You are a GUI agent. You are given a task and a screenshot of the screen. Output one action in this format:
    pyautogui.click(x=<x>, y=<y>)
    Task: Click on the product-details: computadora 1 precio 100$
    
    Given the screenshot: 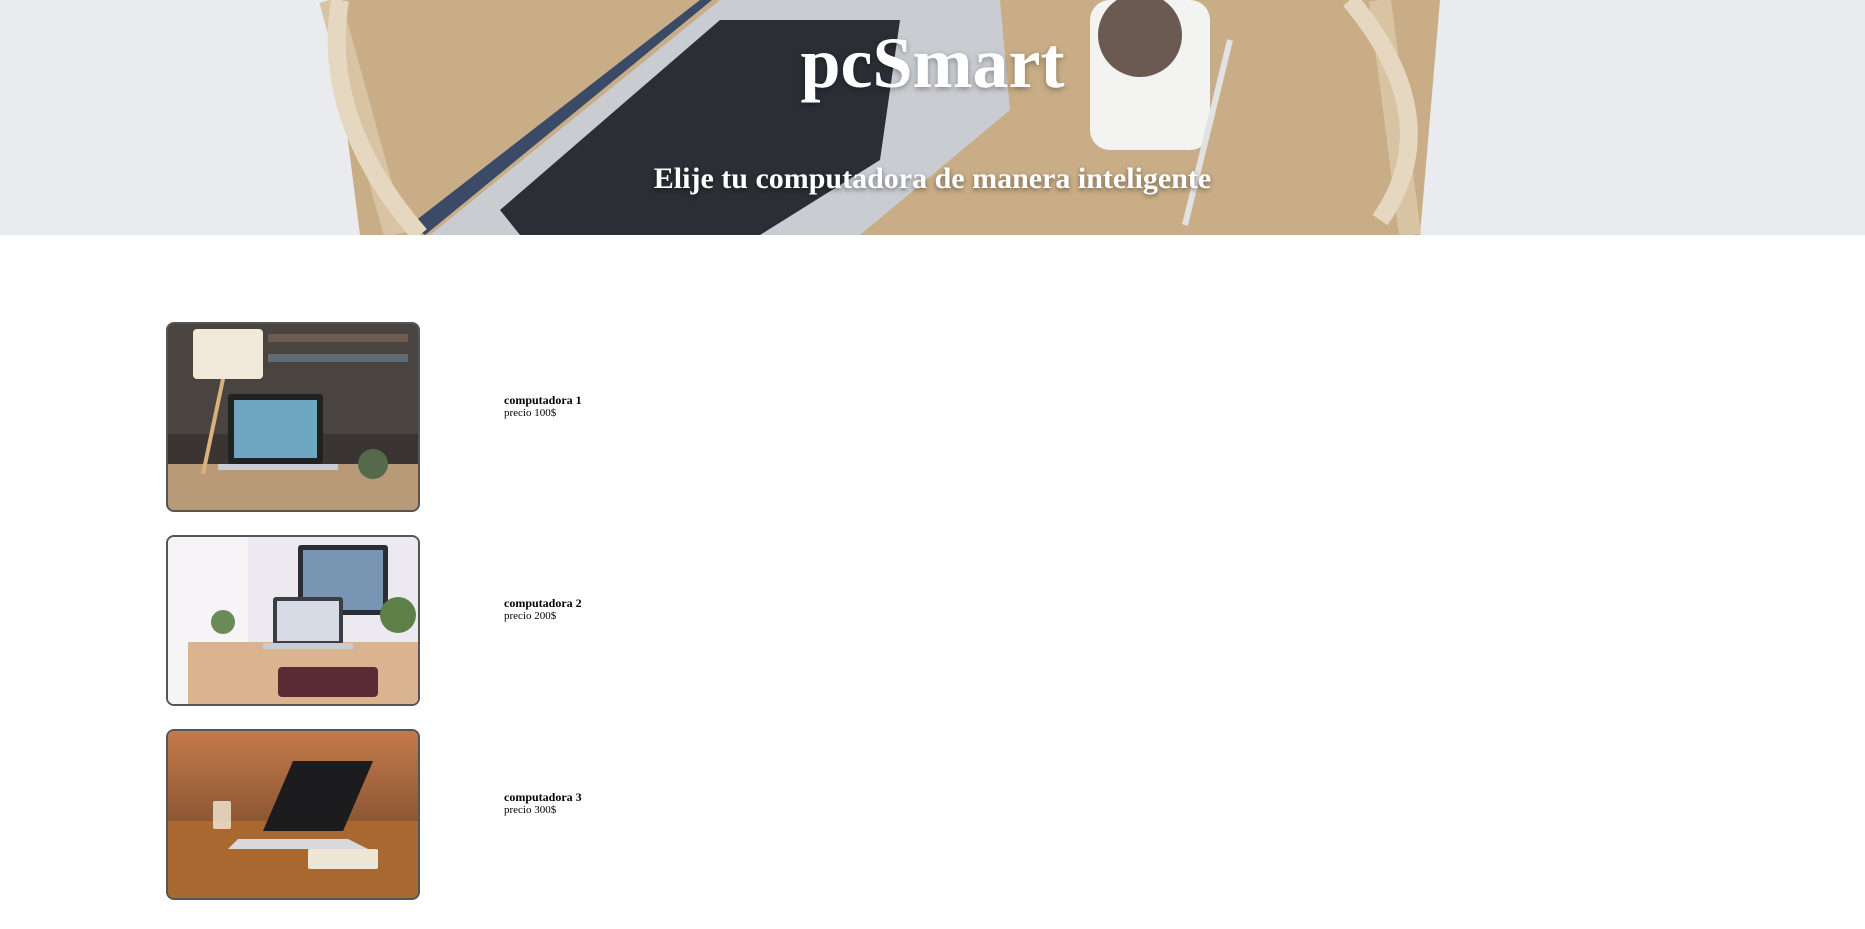 What is the action you would take?
    pyautogui.click(x=543, y=407)
    